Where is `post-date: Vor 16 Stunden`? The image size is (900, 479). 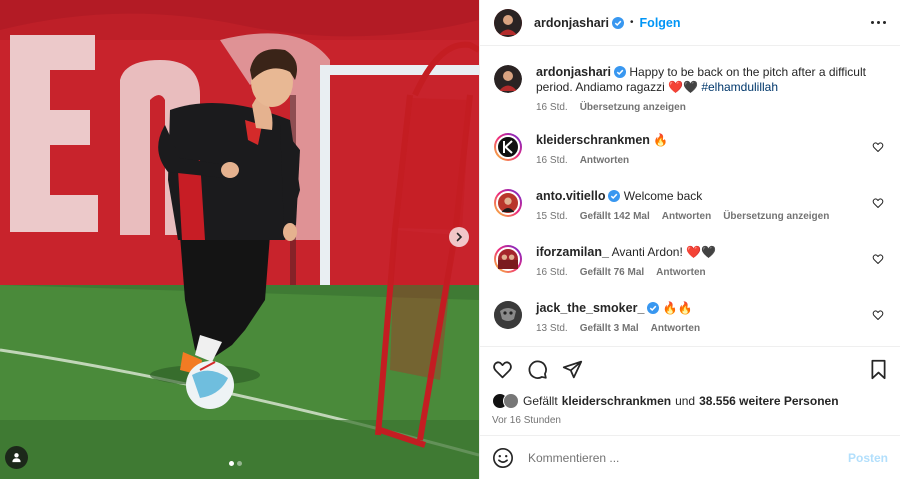 post-date: Vor 16 Stunden is located at coordinates (690, 420).